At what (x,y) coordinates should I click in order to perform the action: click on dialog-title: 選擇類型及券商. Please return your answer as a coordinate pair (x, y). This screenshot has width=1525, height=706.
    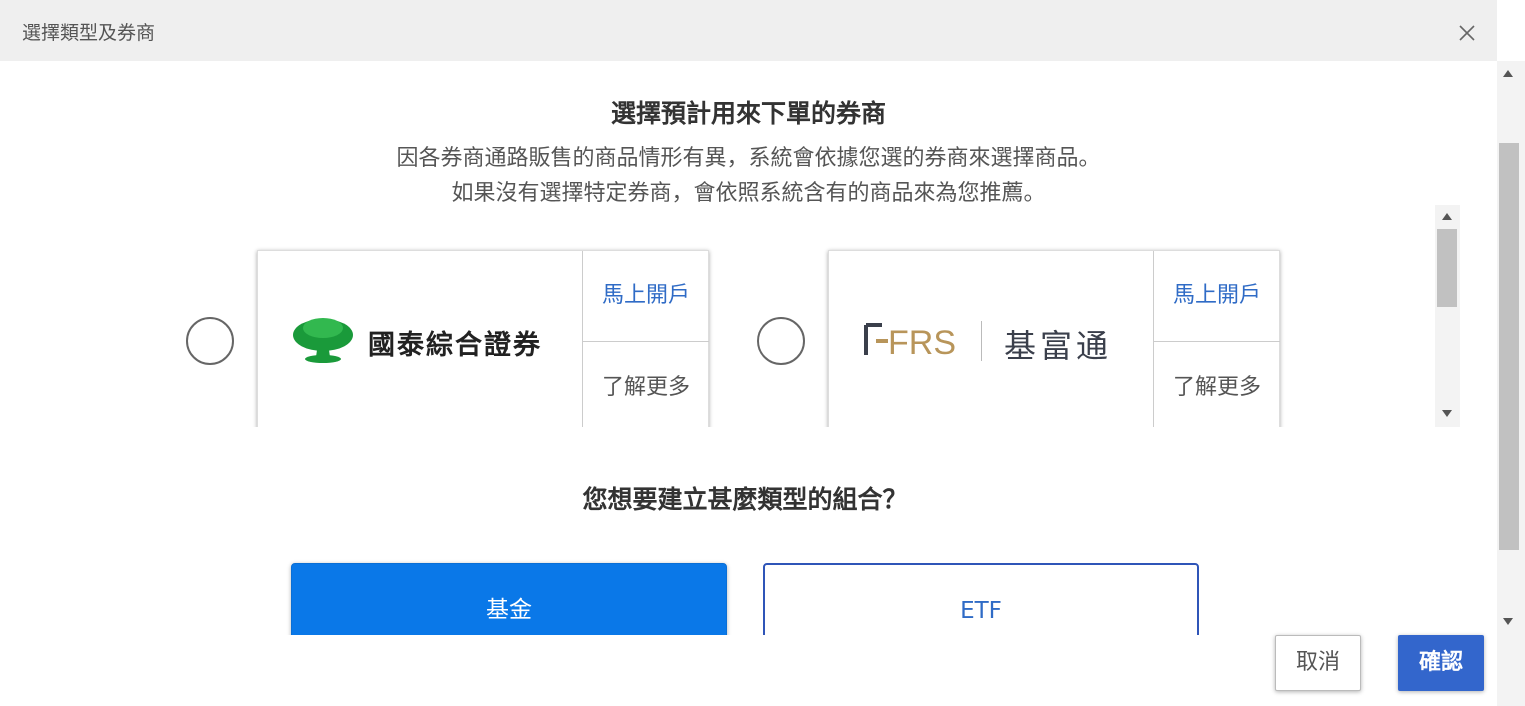
    Looking at the image, I should click on (89, 33).